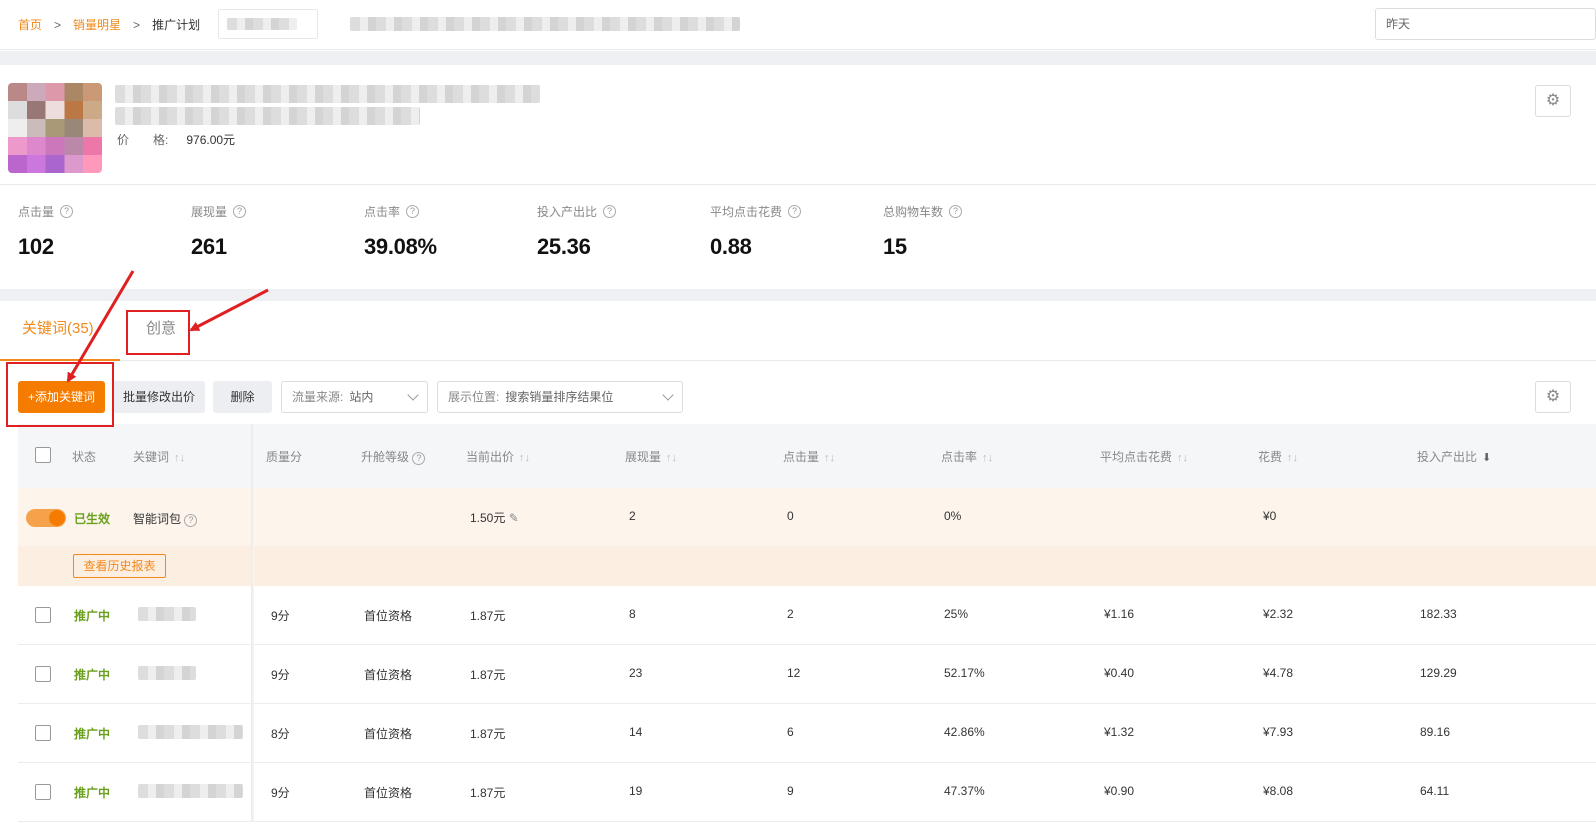 The width and height of the screenshot is (1596, 822). I want to click on ctr-cell: 47.37%, so click(964, 791).